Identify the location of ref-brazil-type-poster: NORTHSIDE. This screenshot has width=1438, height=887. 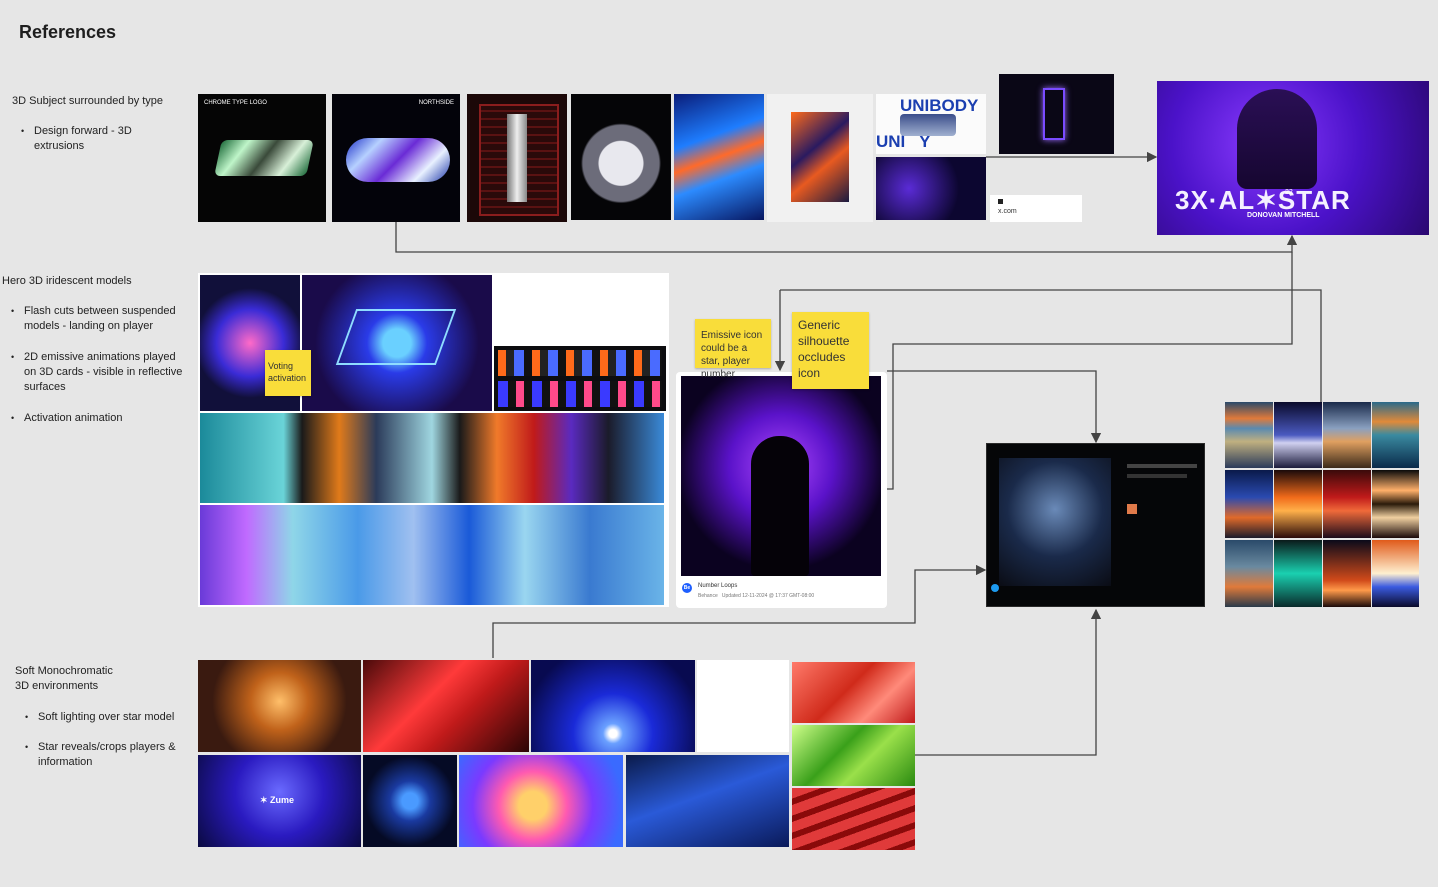
(396, 158).